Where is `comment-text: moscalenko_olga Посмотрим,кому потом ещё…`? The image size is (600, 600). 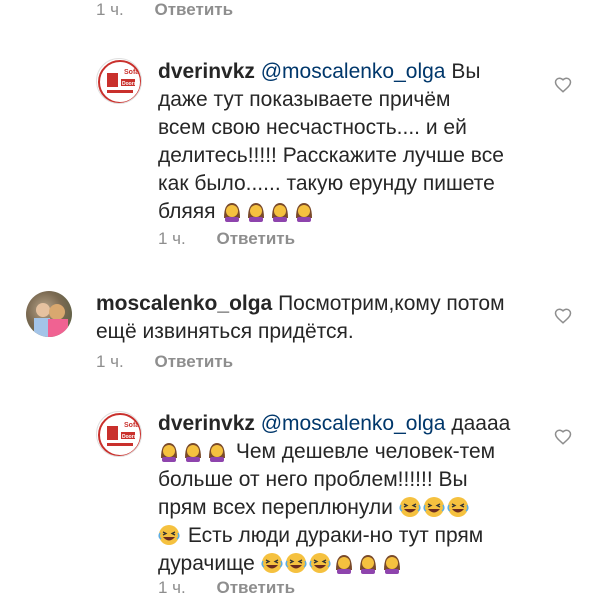 comment-text: moscalenko_olga Посмотрим,кому потом ещё… is located at coordinates (300, 317).